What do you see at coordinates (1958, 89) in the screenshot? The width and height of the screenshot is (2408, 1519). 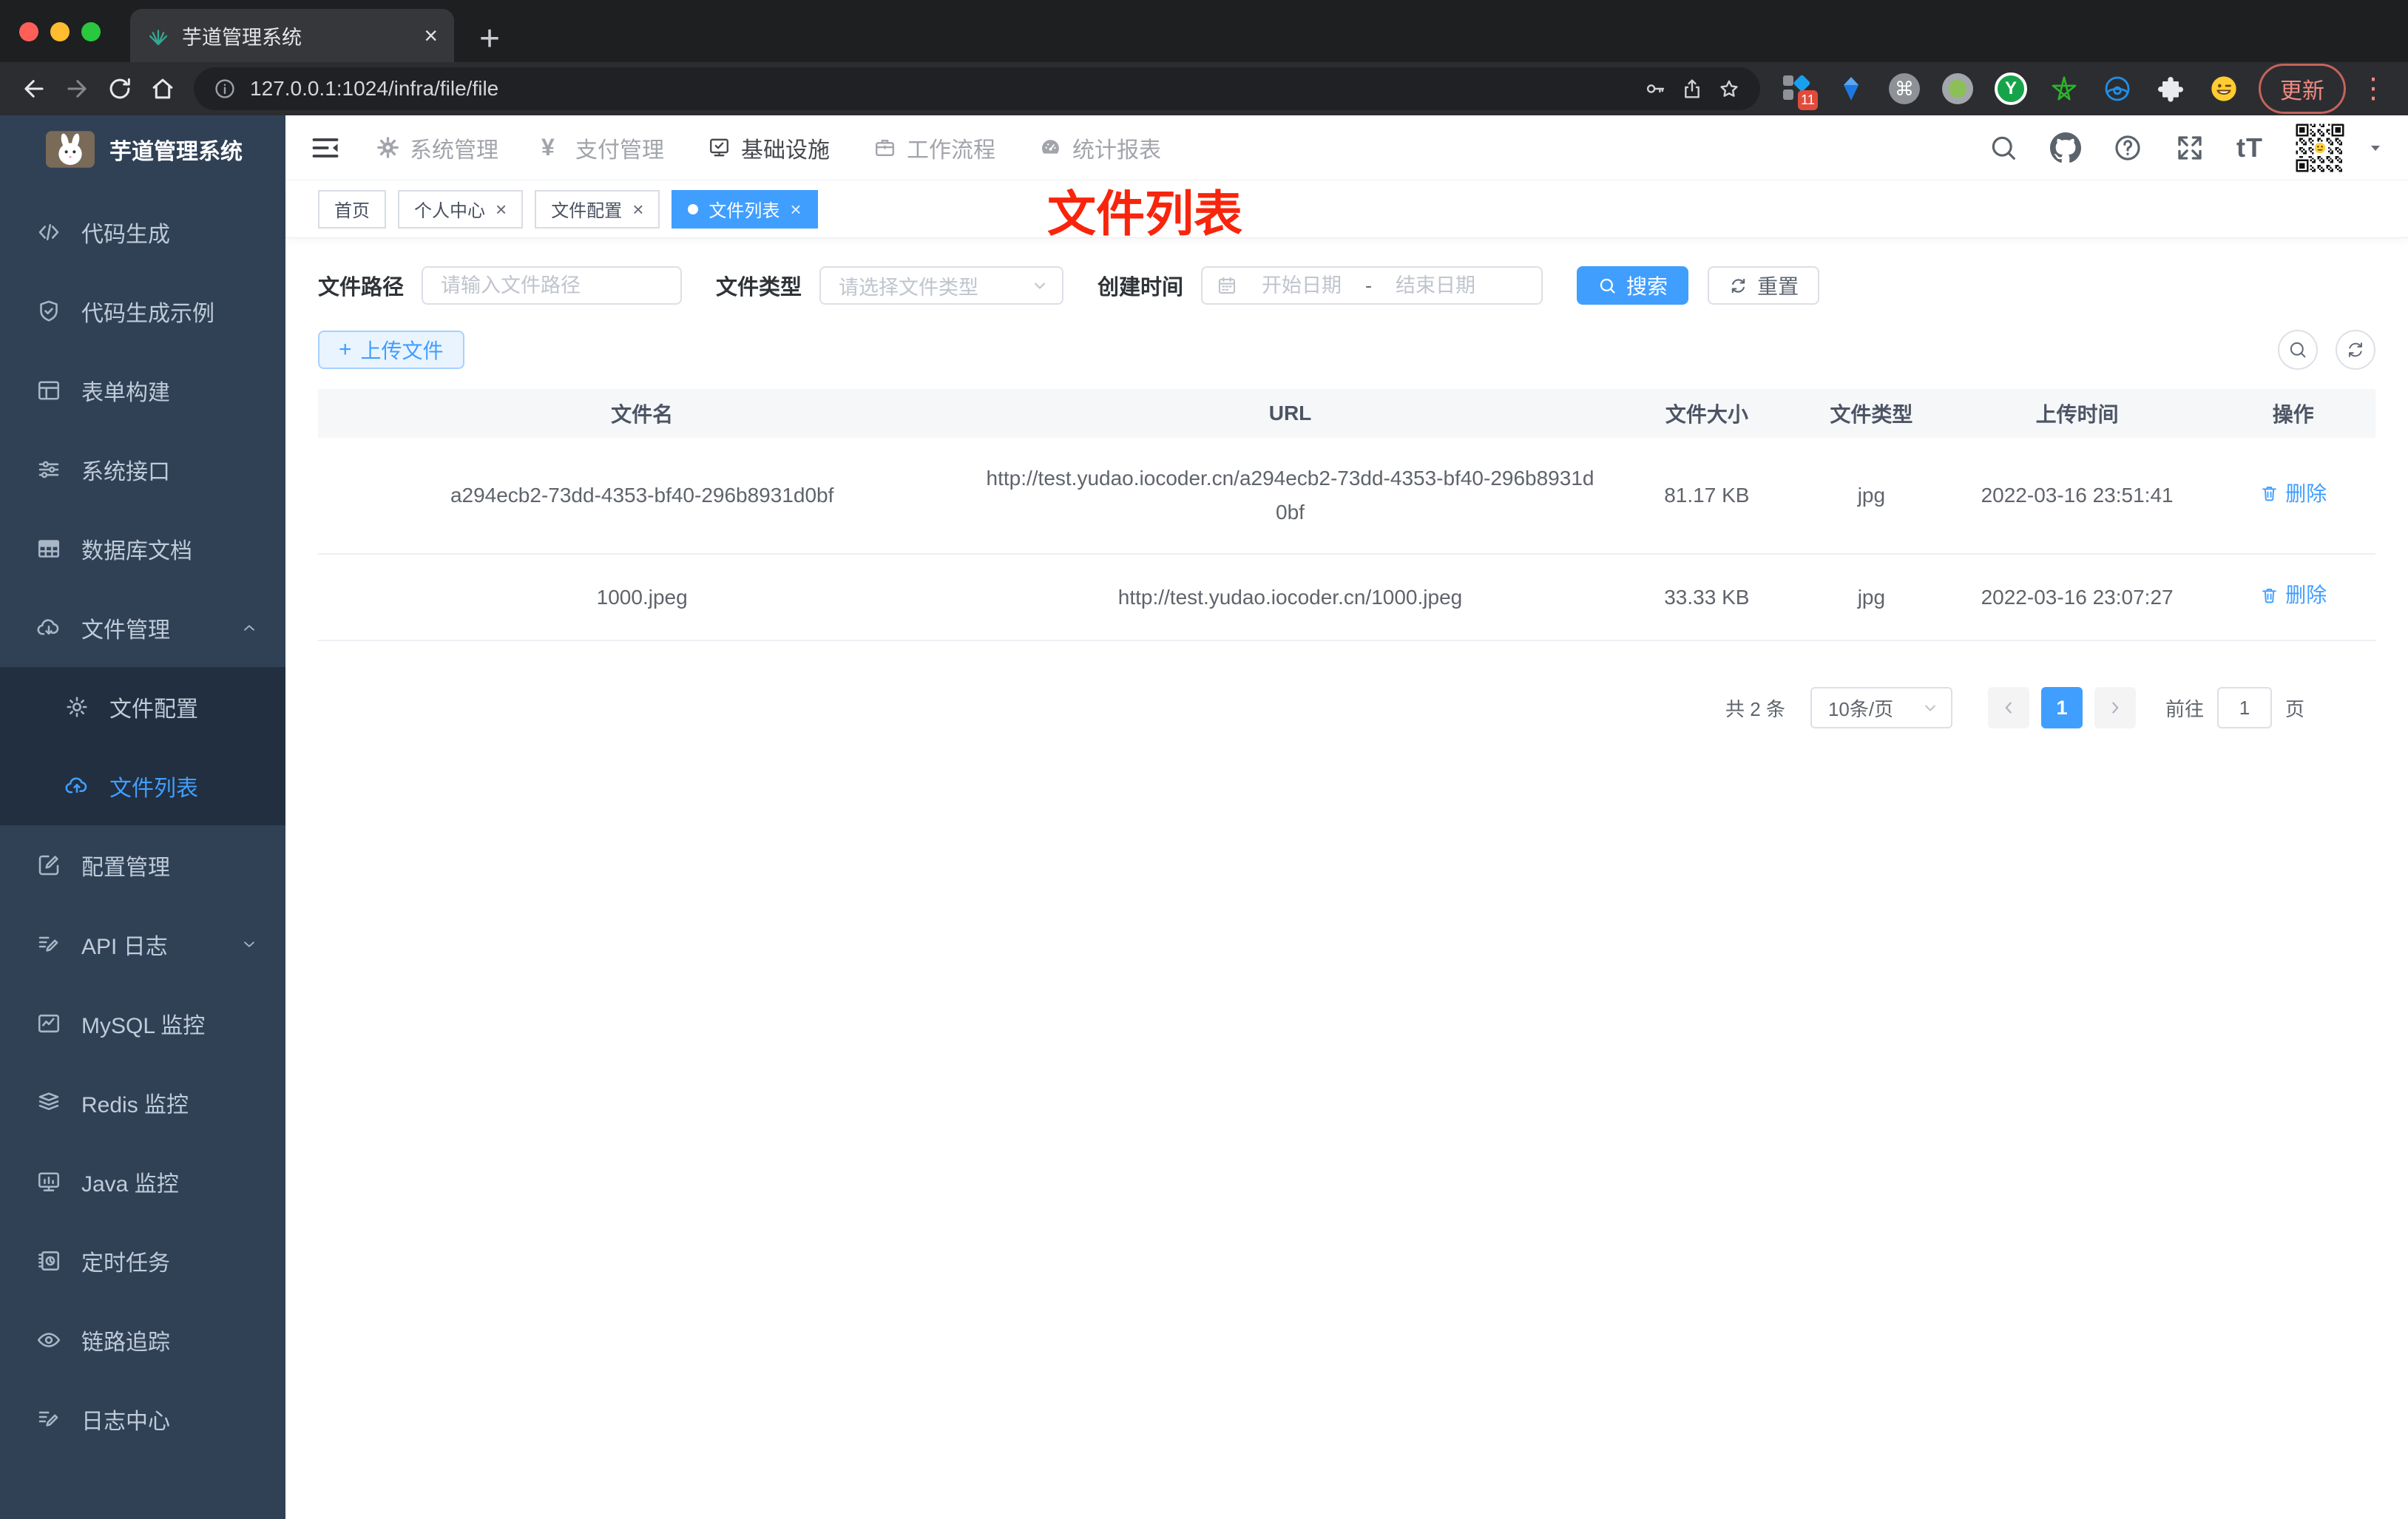 I see `extension-dot-icon` at bounding box center [1958, 89].